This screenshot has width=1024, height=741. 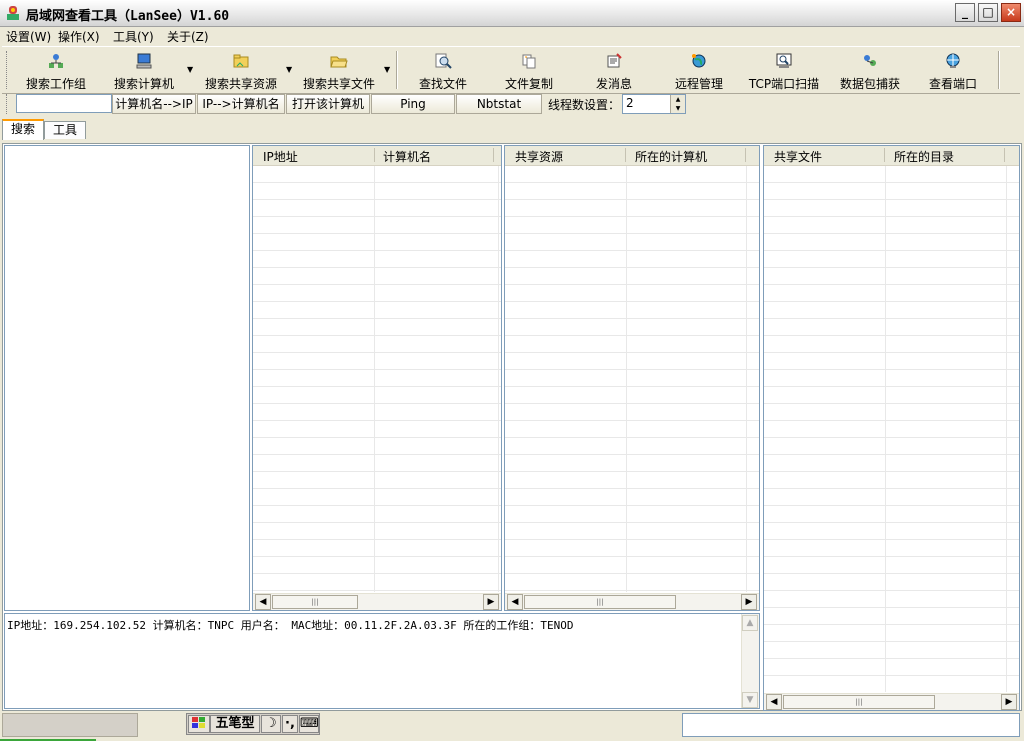 I want to click on nbtstat-button: Nbtstat, so click(x=499, y=104).